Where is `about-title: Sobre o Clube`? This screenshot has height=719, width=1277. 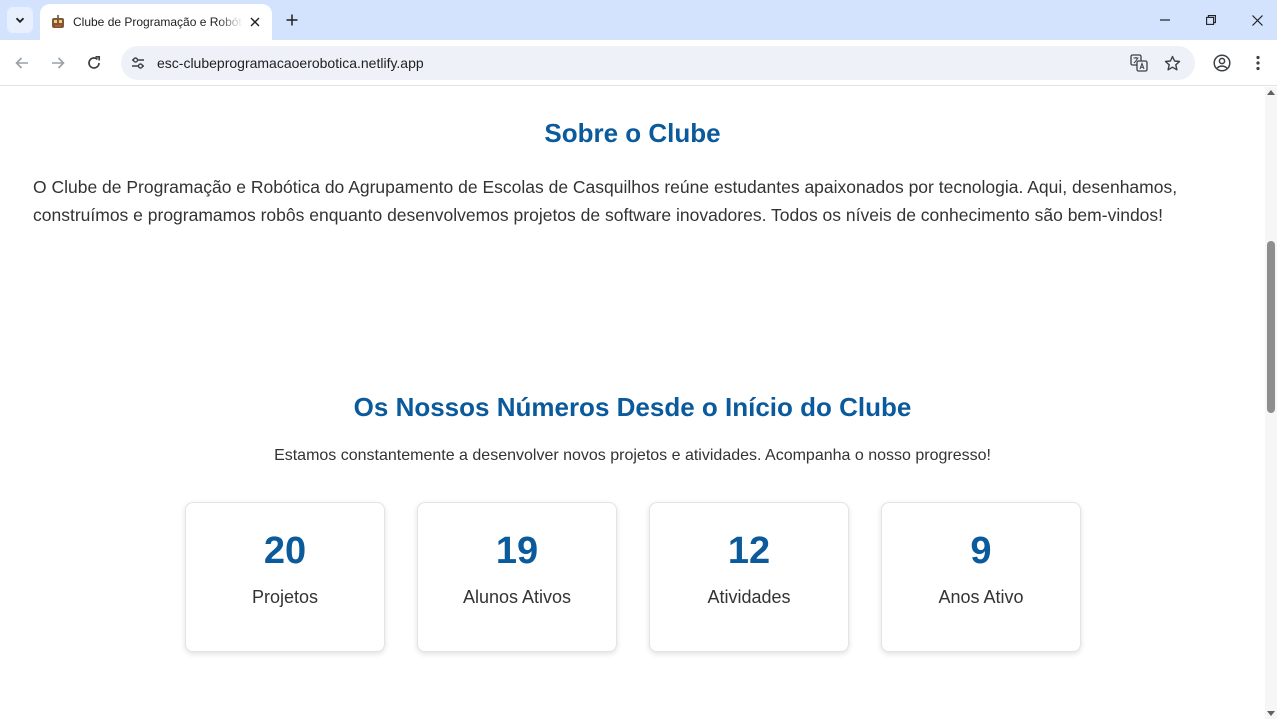 about-title: Sobre o Clube is located at coordinates (632, 133).